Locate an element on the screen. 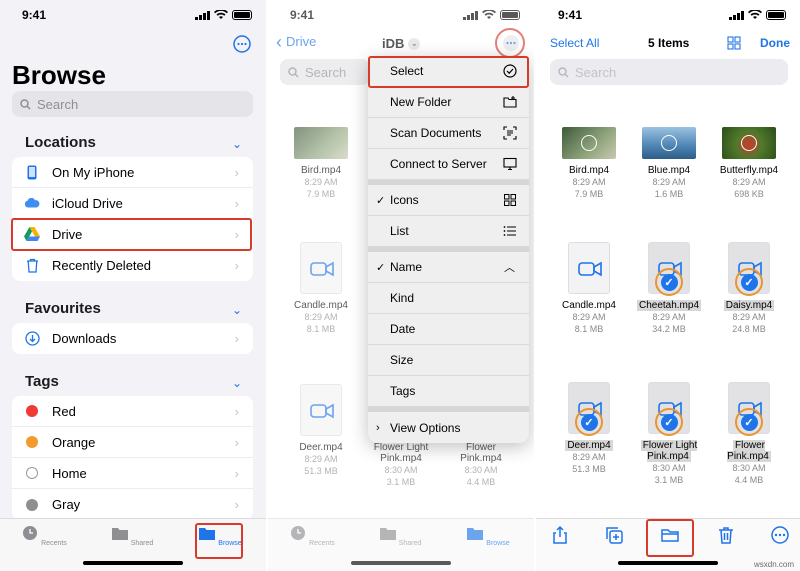 Image resolution: width=800 pixels, height=571 pixels. menu-item-scan-documents: Scan Documents is located at coordinates (448, 133).